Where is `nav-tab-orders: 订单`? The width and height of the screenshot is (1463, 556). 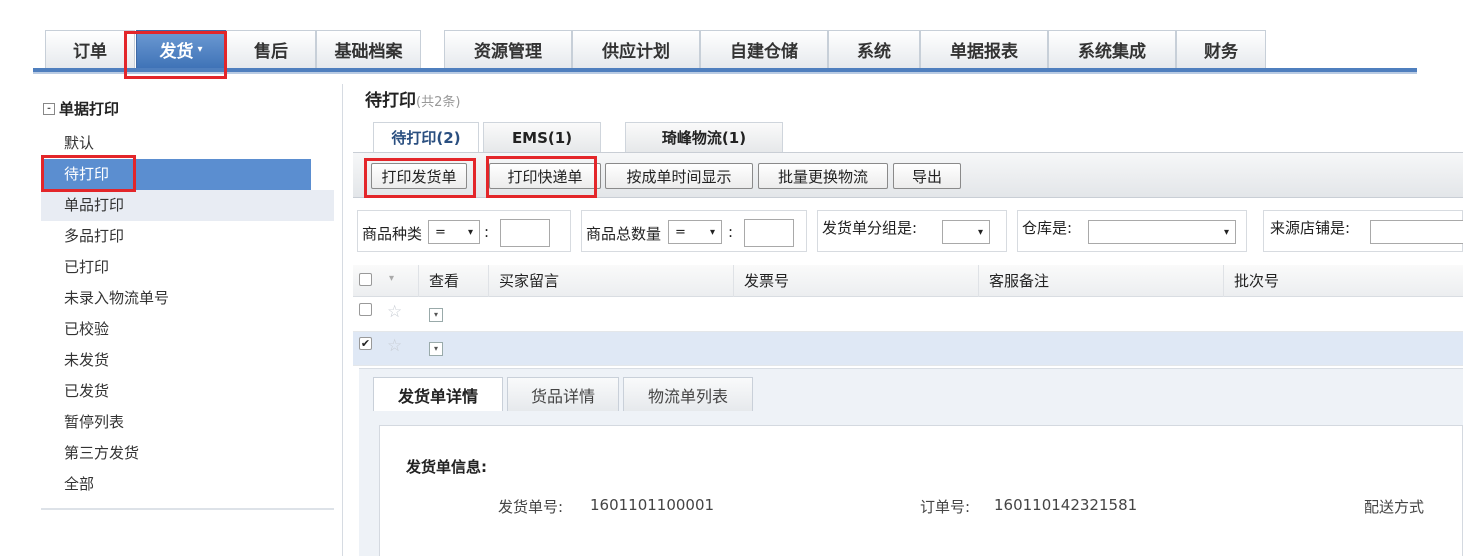 nav-tab-orders: 订单 is located at coordinates (90, 49).